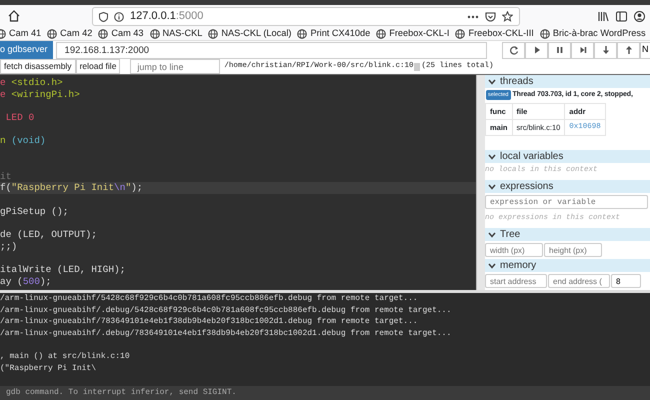 The height and width of the screenshot is (400, 650). I want to click on code-token: gPiSetup ();, so click(34, 211).